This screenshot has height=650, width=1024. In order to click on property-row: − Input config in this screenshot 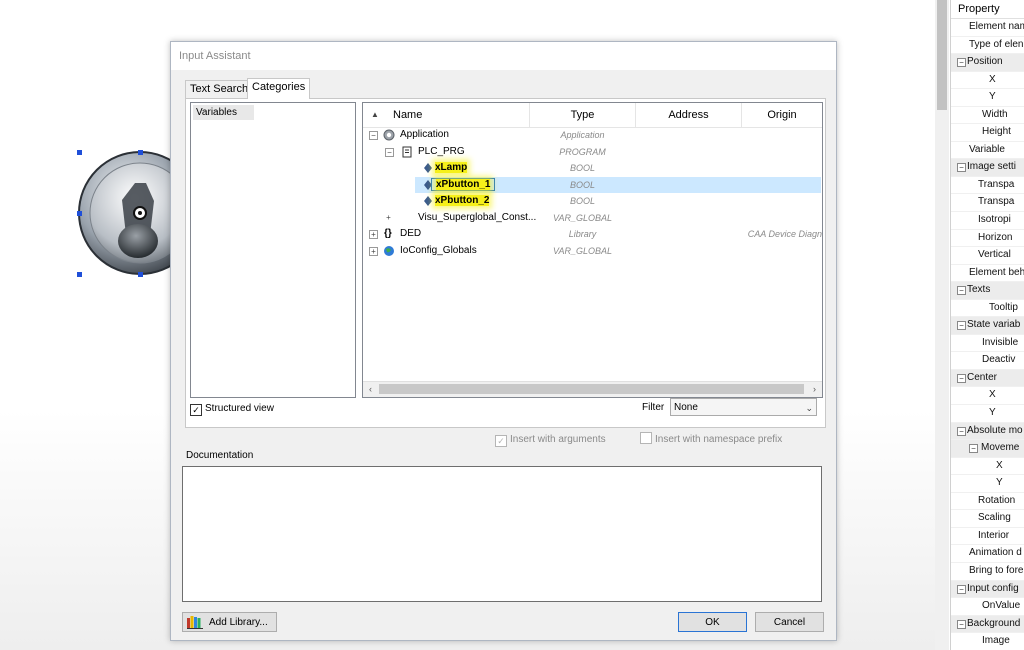, I will do `click(987, 589)`.